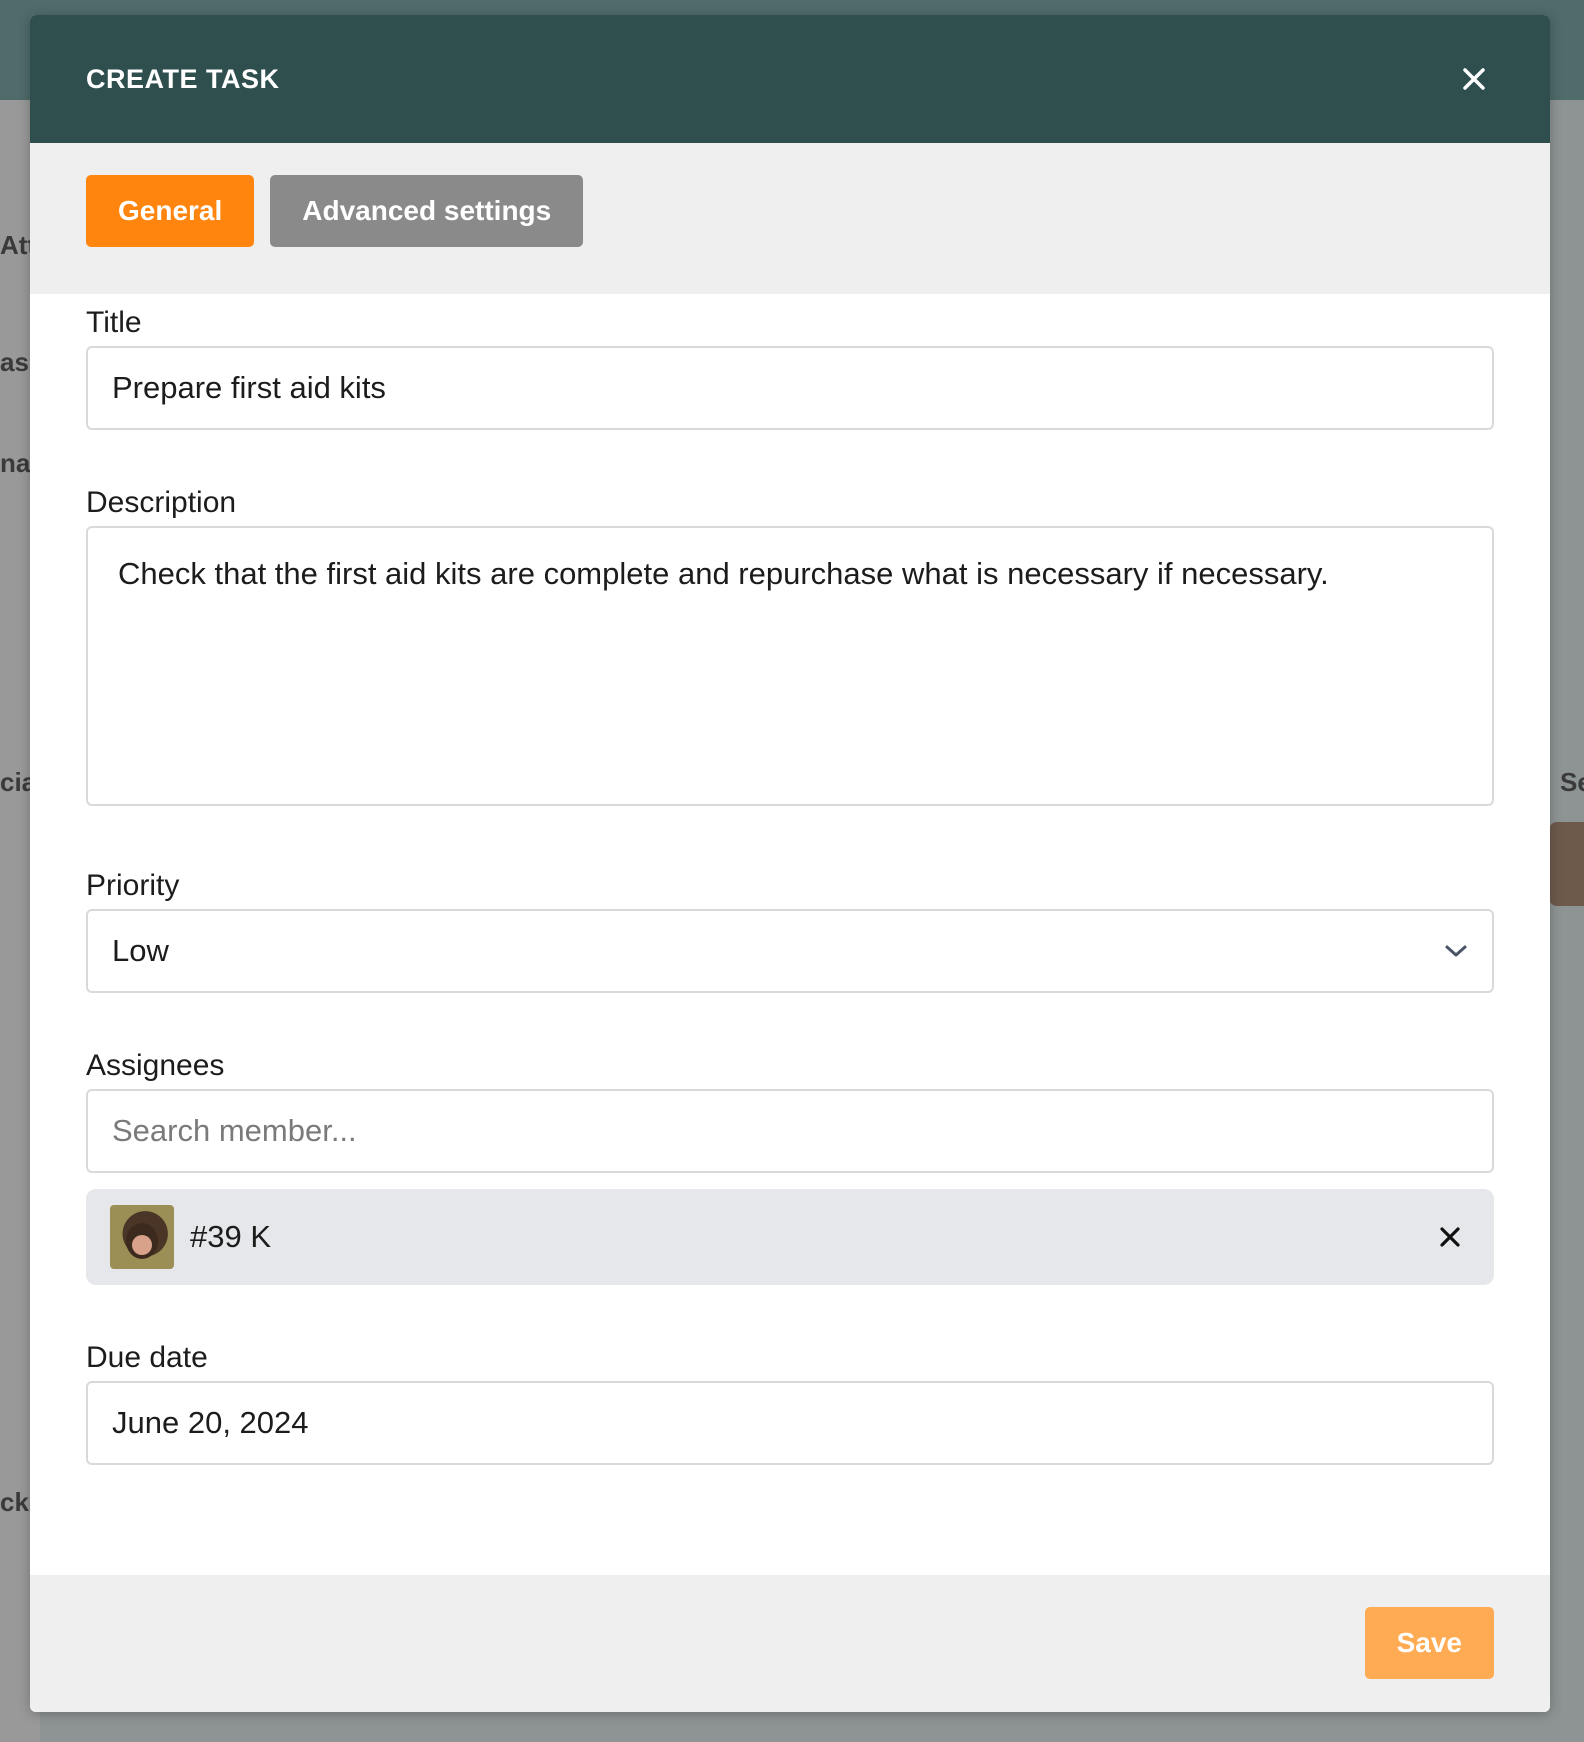 This screenshot has width=1584, height=1742. I want to click on tab-general: General, so click(170, 211).